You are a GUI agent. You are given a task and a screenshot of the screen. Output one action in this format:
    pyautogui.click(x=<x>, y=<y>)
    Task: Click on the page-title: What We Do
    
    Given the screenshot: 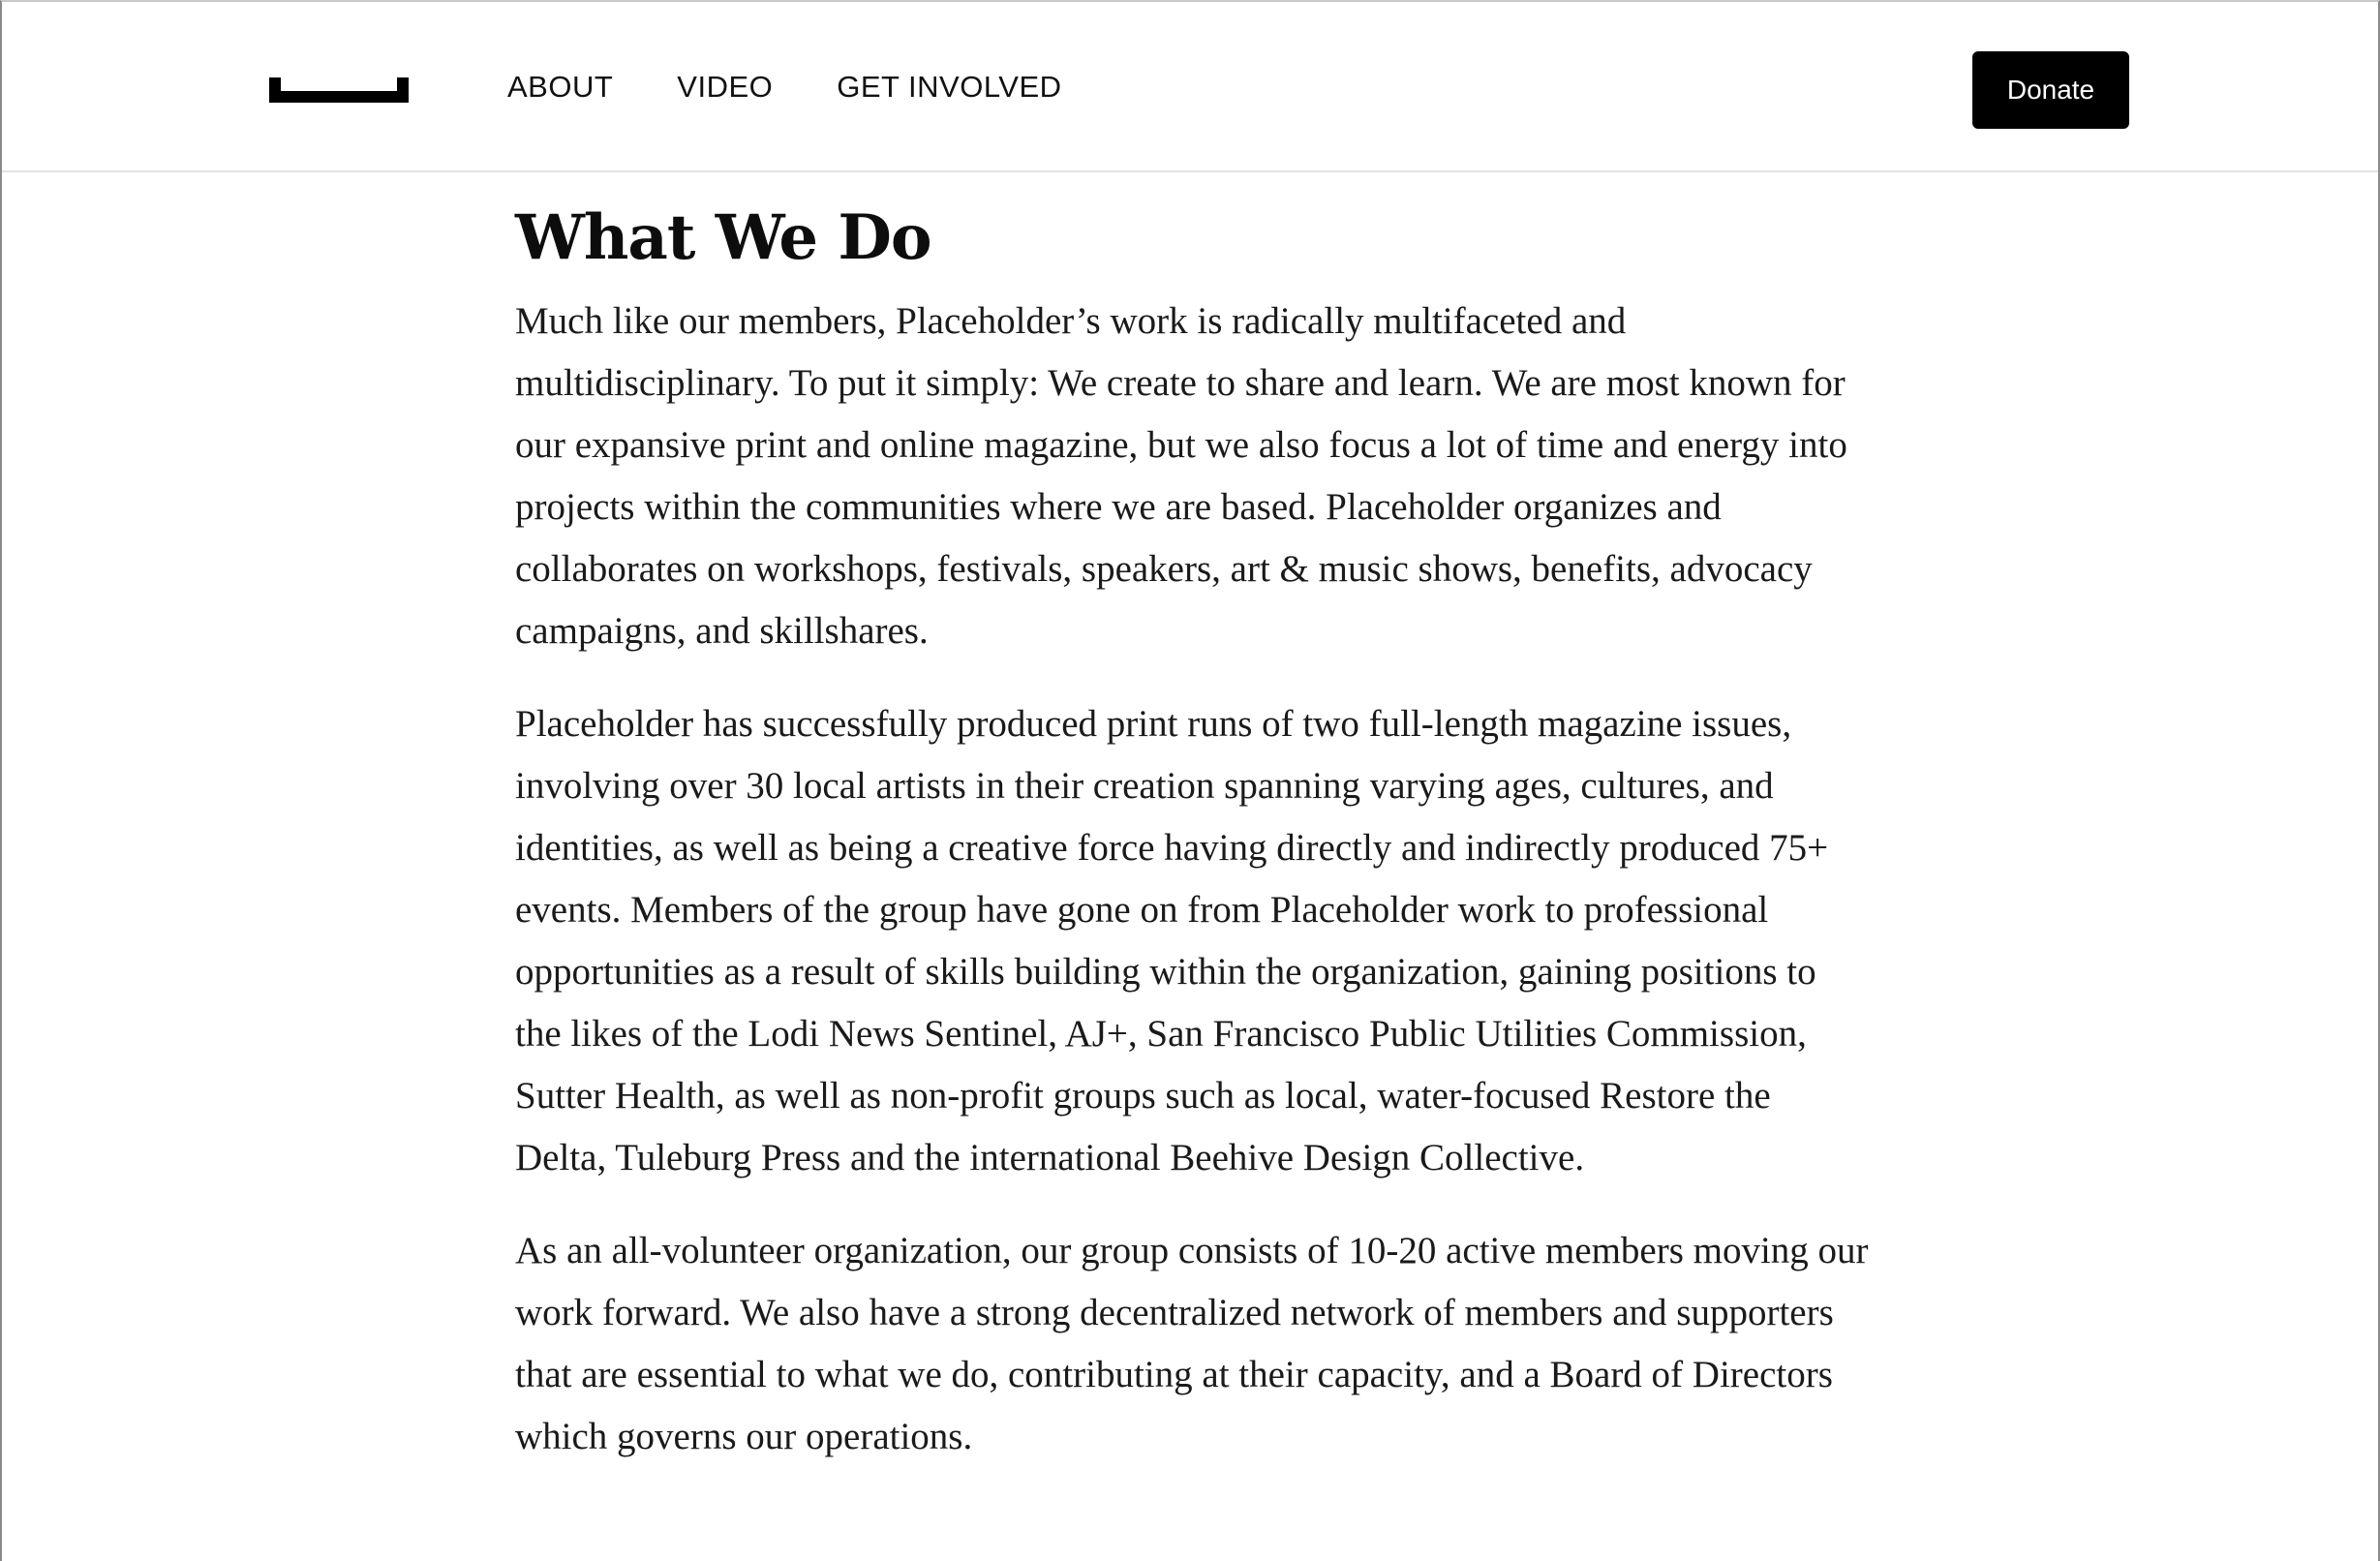 What is the action you would take?
    pyautogui.click(x=724, y=237)
    